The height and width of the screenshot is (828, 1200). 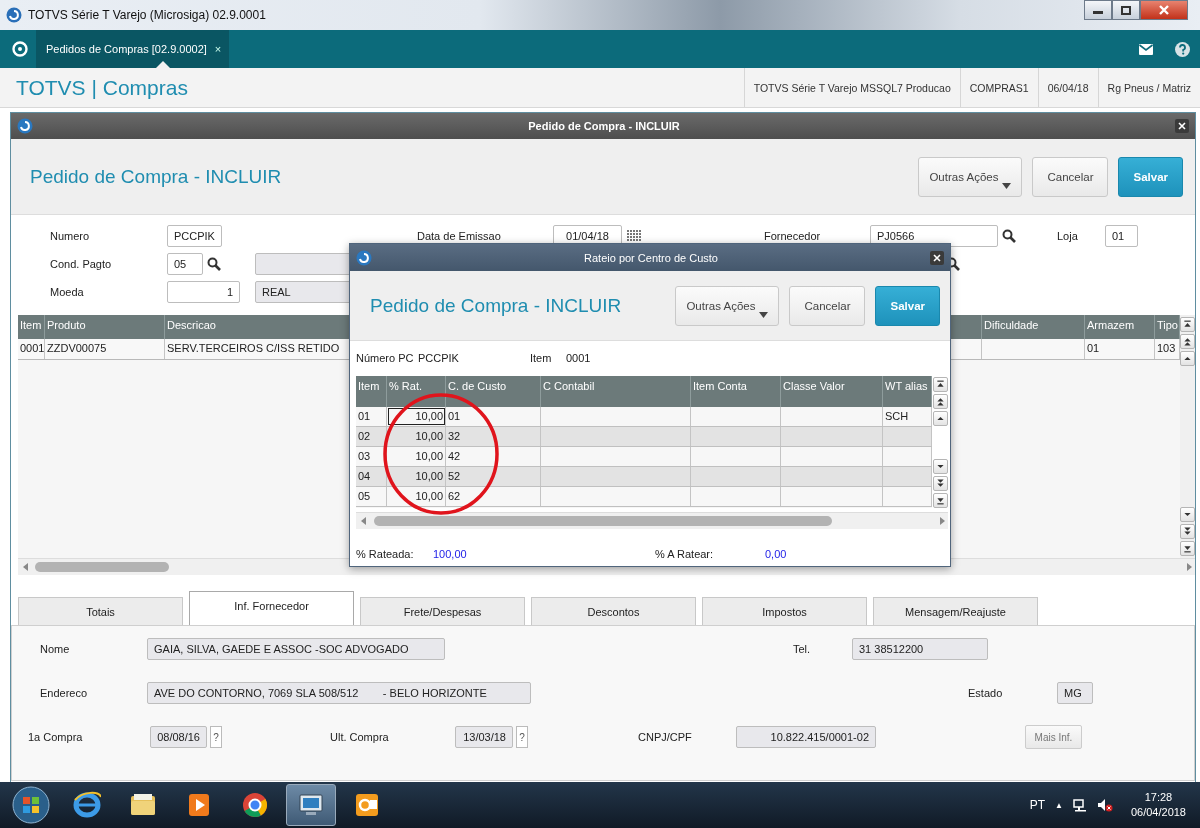 I want to click on readonly-field: 13/03/18, so click(x=484, y=737).